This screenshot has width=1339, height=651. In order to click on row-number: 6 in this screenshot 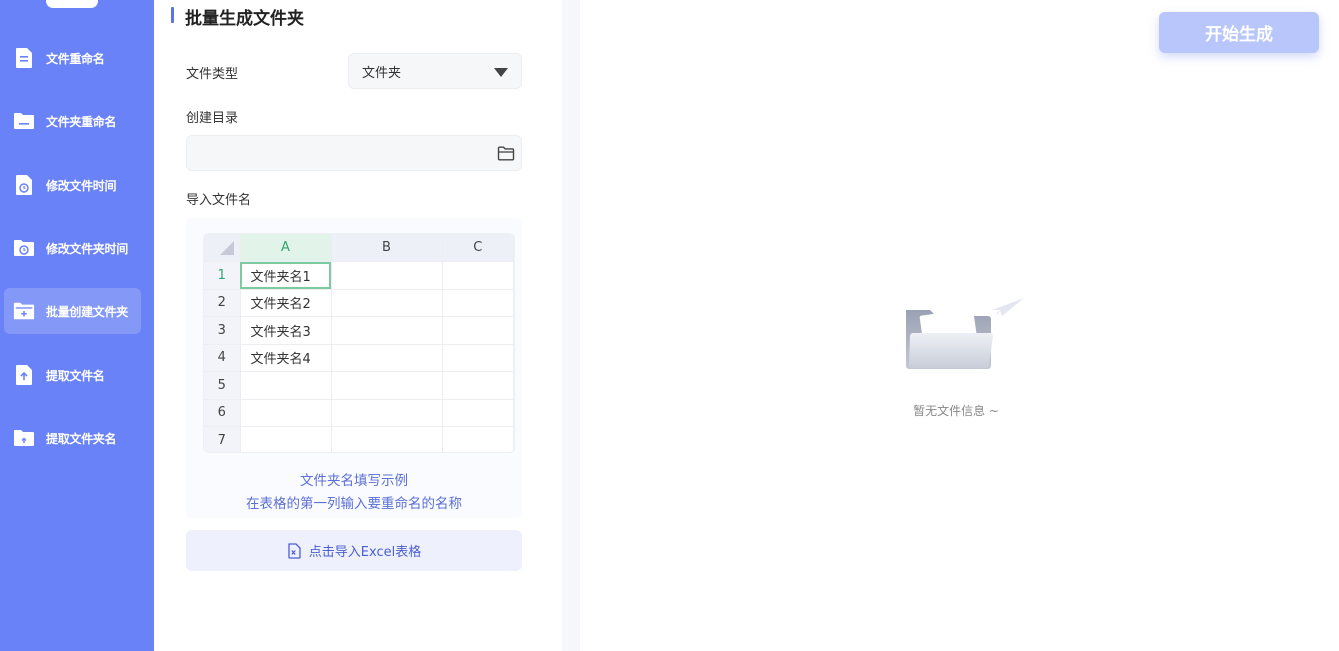, I will do `click(222, 413)`.